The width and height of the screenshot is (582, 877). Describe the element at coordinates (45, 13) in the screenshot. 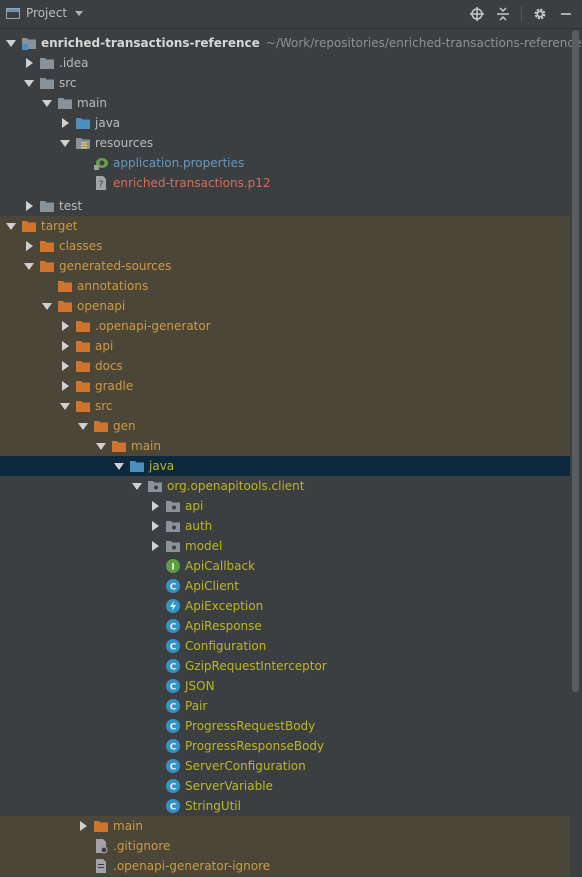

I see `project-view-selector: Project` at that location.